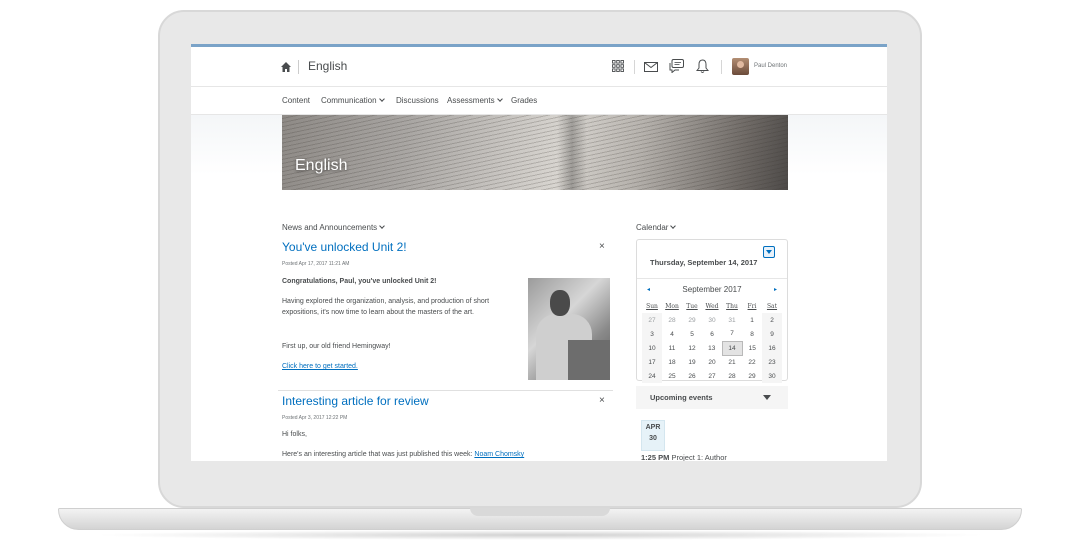 This screenshot has width=1080, height=550. What do you see at coordinates (775, 289) in the screenshot?
I see `next-month-icon: ▸` at bounding box center [775, 289].